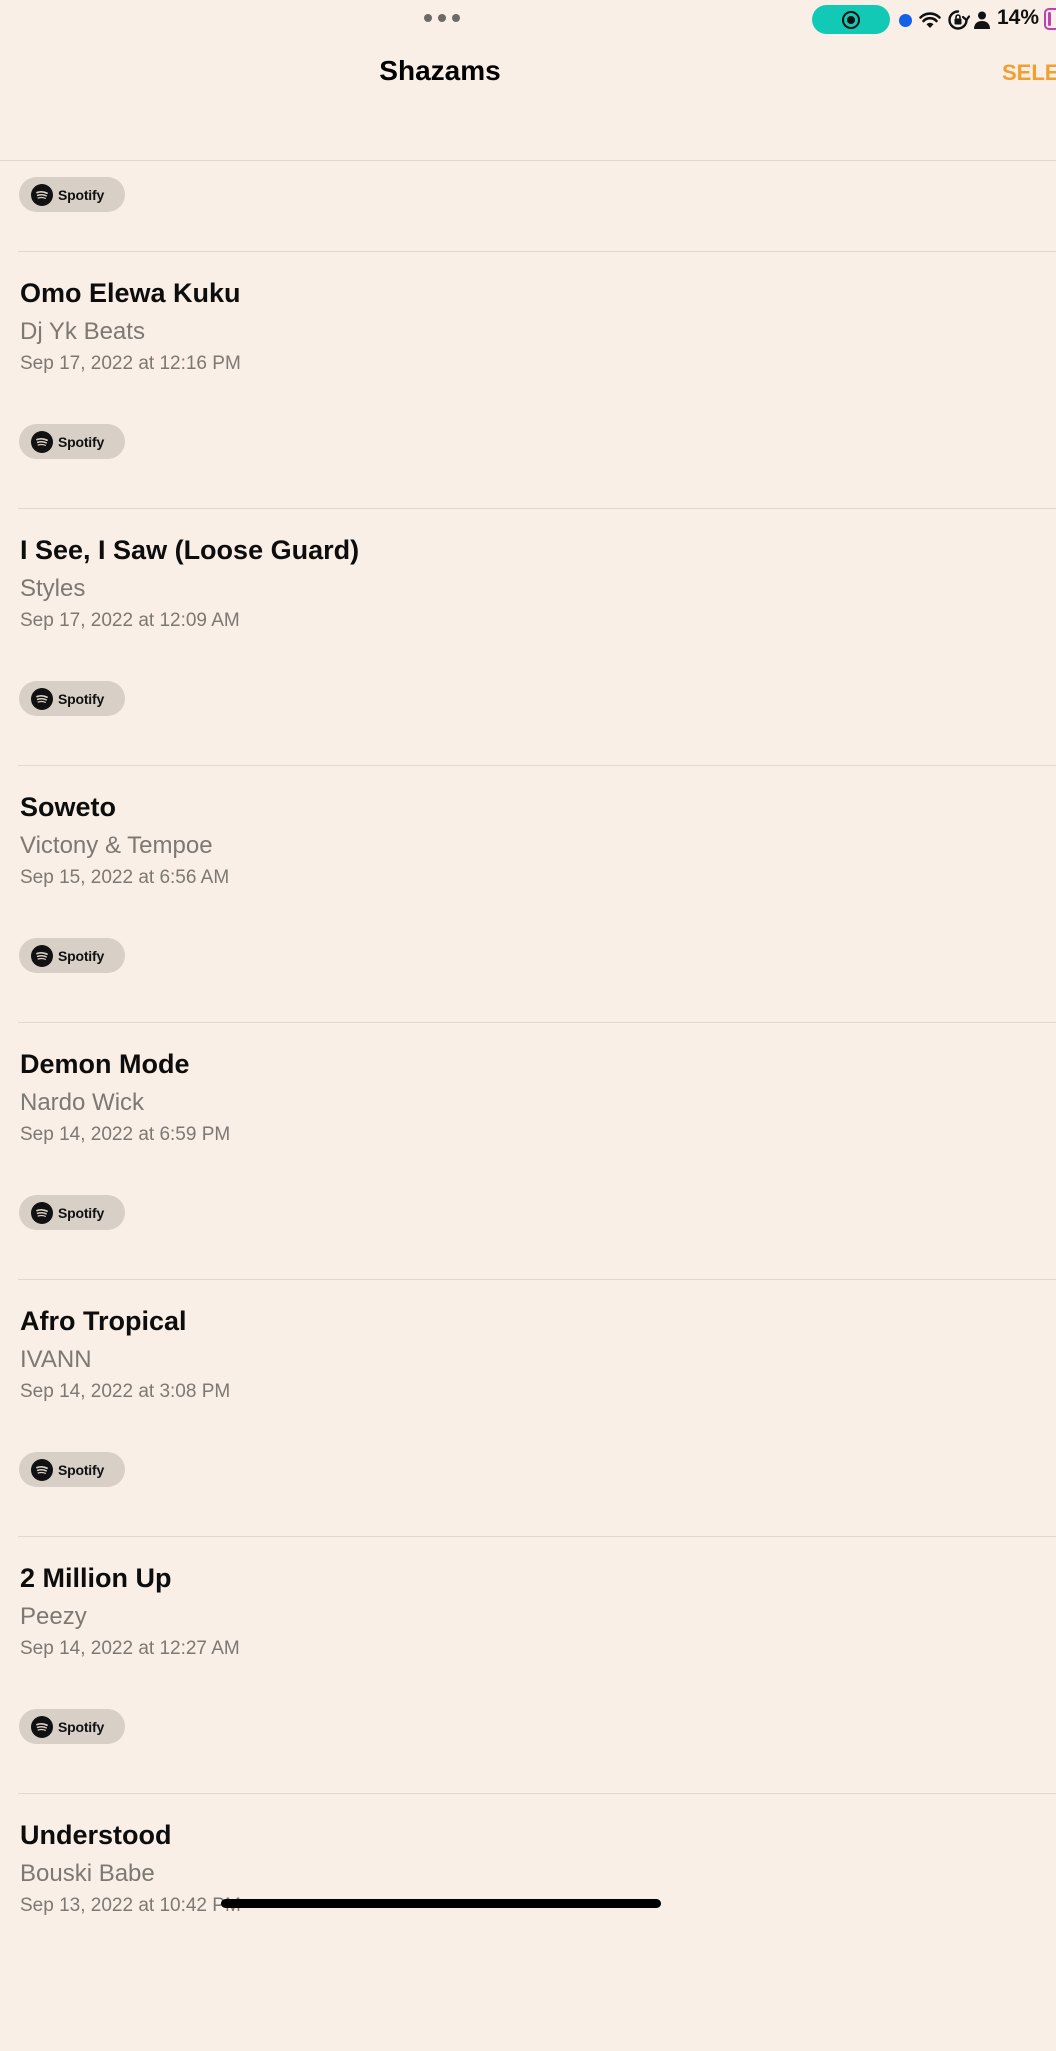  I want to click on song-date: Sep 15, 2022 at 6:56 AM, so click(125, 877).